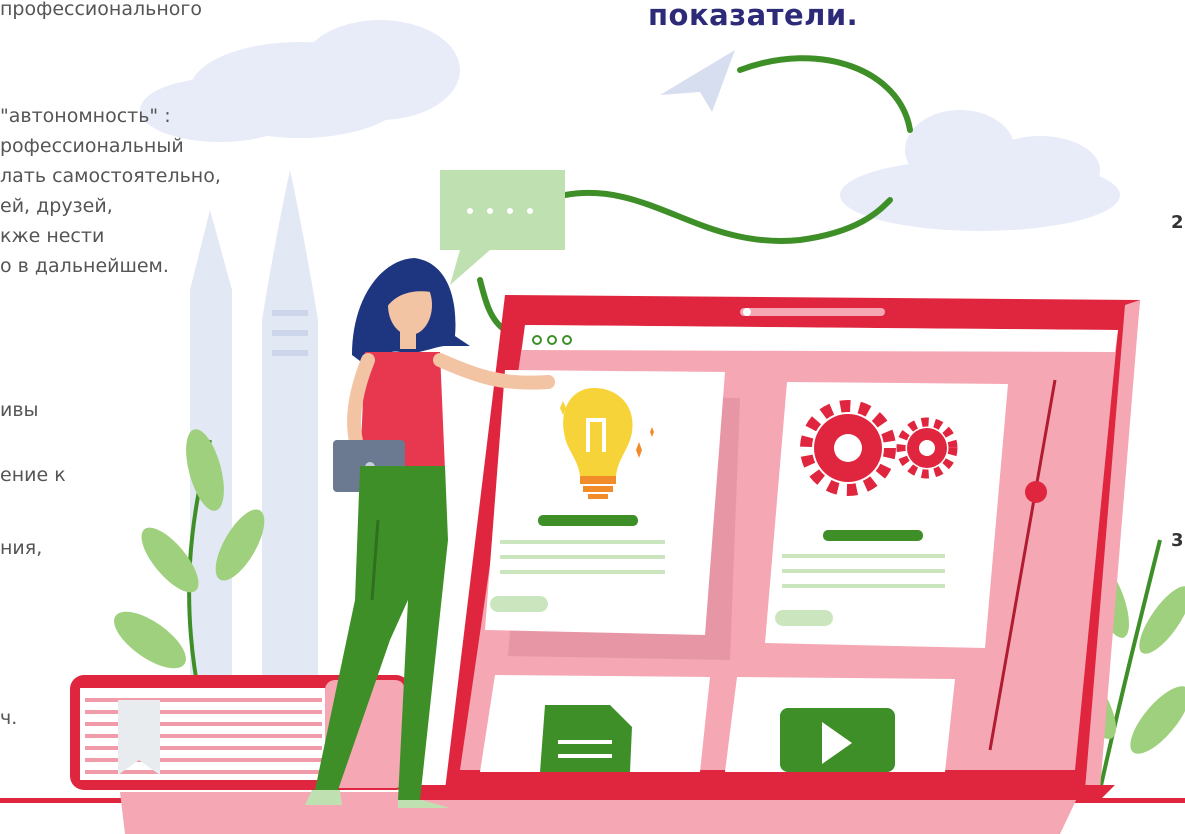  What do you see at coordinates (1177, 540) in the screenshot?
I see `edge-number-3: 3` at bounding box center [1177, 540].